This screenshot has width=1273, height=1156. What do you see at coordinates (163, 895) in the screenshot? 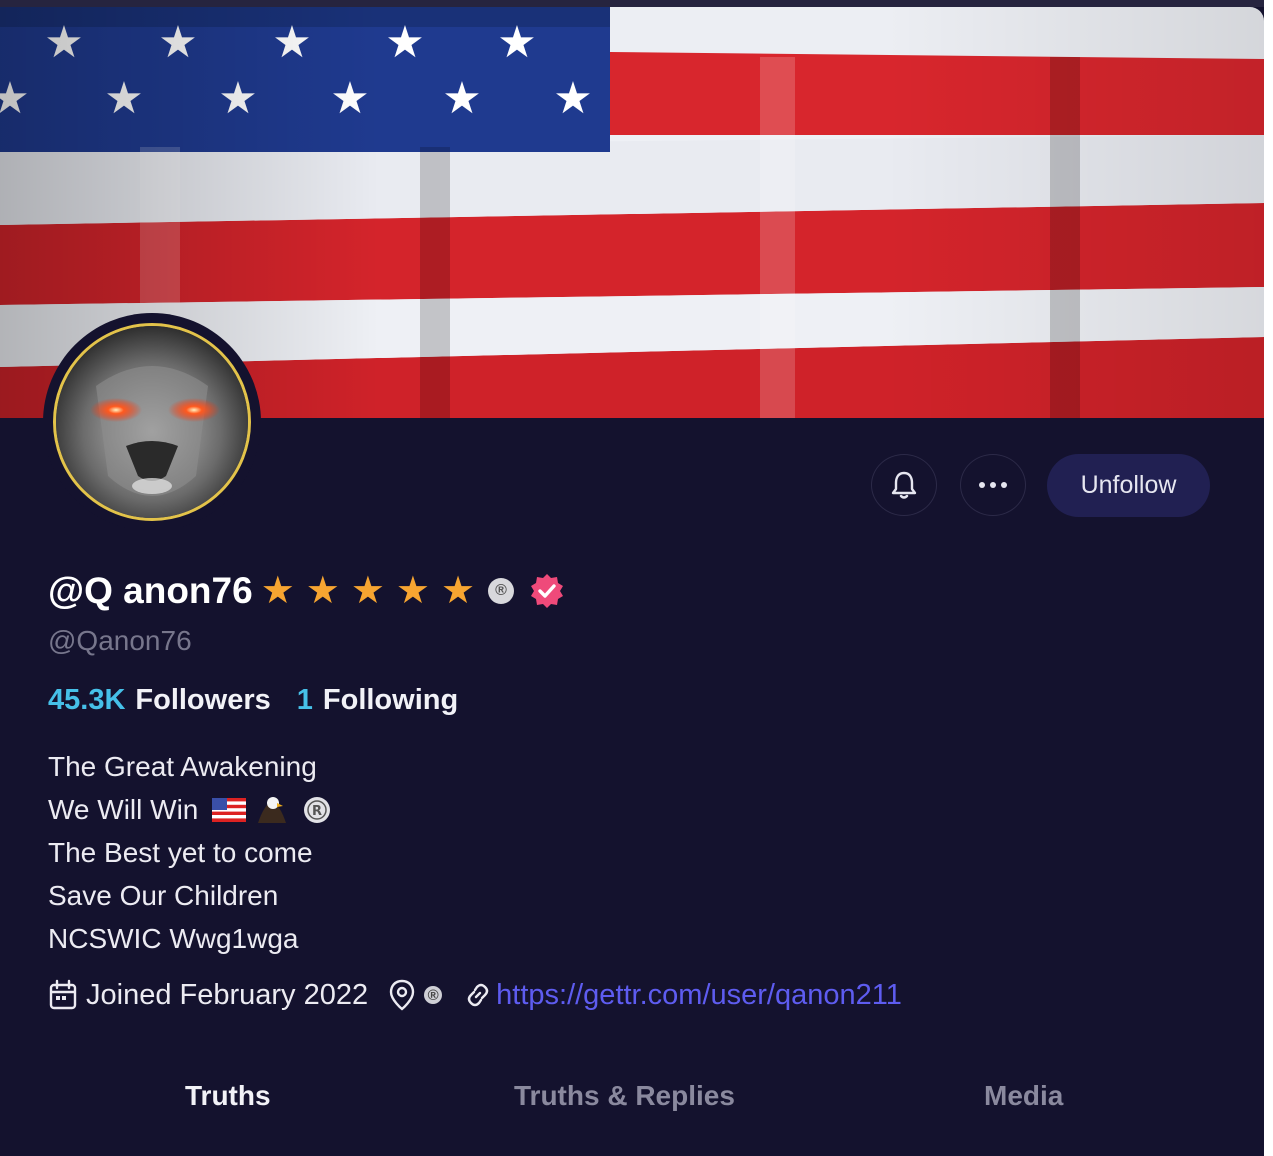
I see `bio-line: Save Our Children` at bounding box center [163, 895].